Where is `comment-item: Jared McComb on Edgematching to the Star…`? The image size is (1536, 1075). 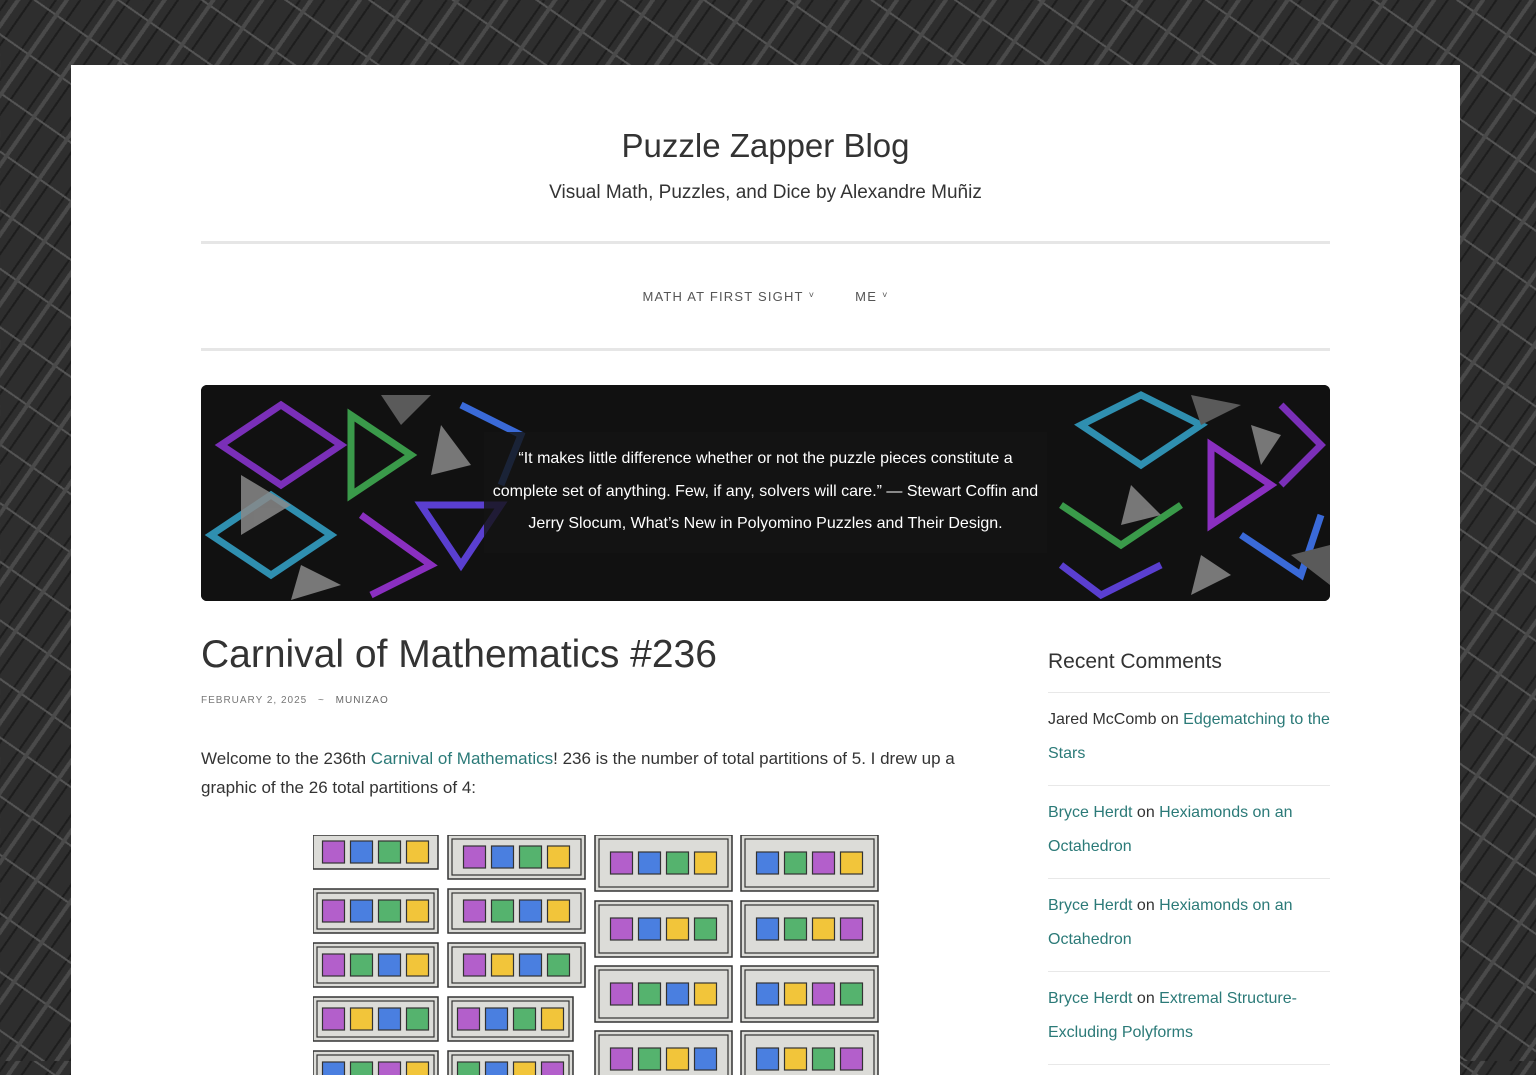 comment-item: Jared McComb on Edgematching to the Star… is located at coordinates (1189, 738).